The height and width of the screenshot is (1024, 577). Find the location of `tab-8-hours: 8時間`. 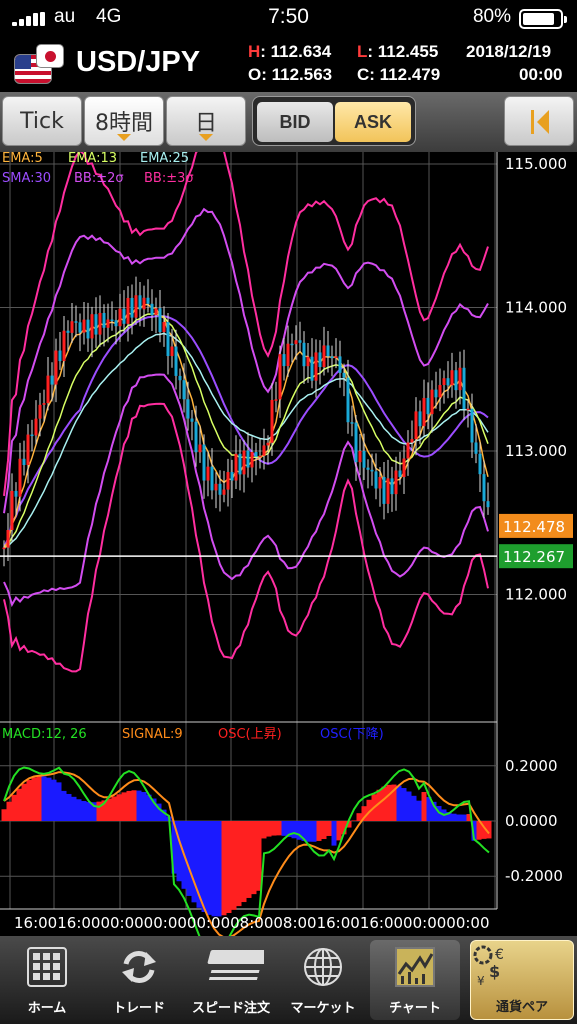

tab-8-hours: 8時間 is located at coordinates (124, 121).